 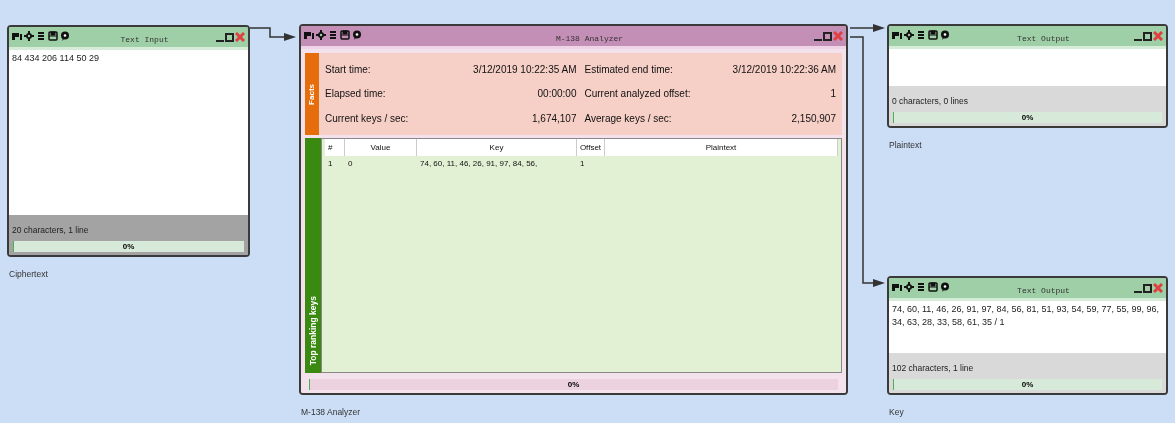 What do you see at coordinates (144, 39) in the screenshot?
I see `window-title: Text Input` at bounding box center [144, 39].